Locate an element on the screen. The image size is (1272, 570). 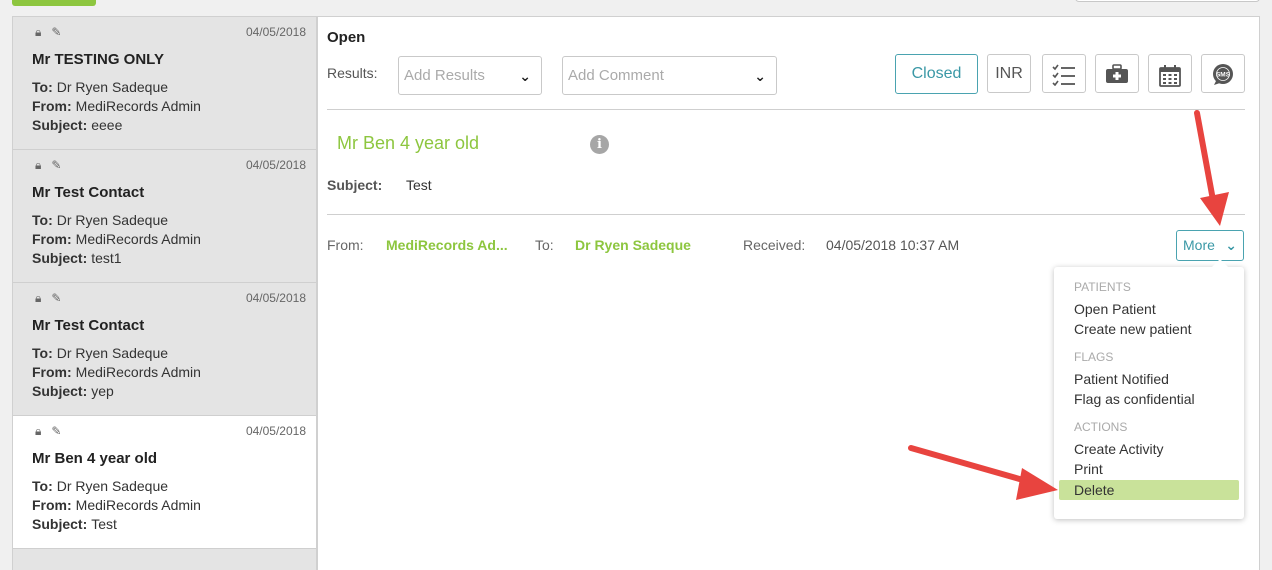
menu-item-flag-confidential: Flag as confidential is located at coordinates (1134, 399).